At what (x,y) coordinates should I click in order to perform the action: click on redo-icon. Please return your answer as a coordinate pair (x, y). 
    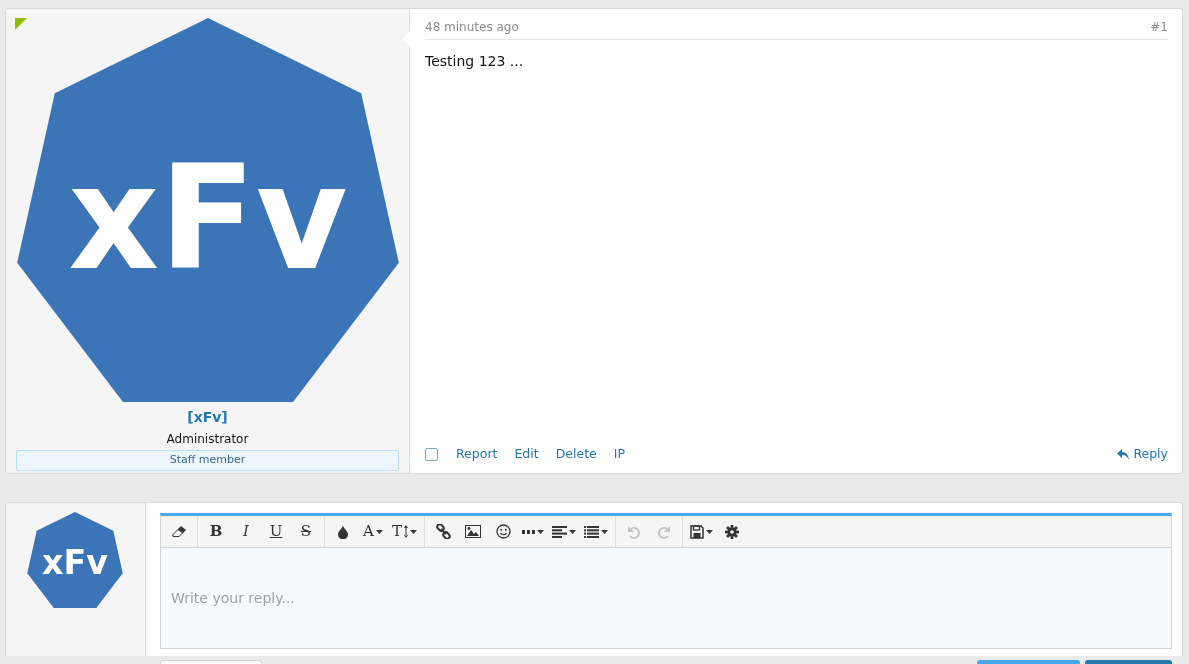
    Looking at the image, I should click on (664, 531).